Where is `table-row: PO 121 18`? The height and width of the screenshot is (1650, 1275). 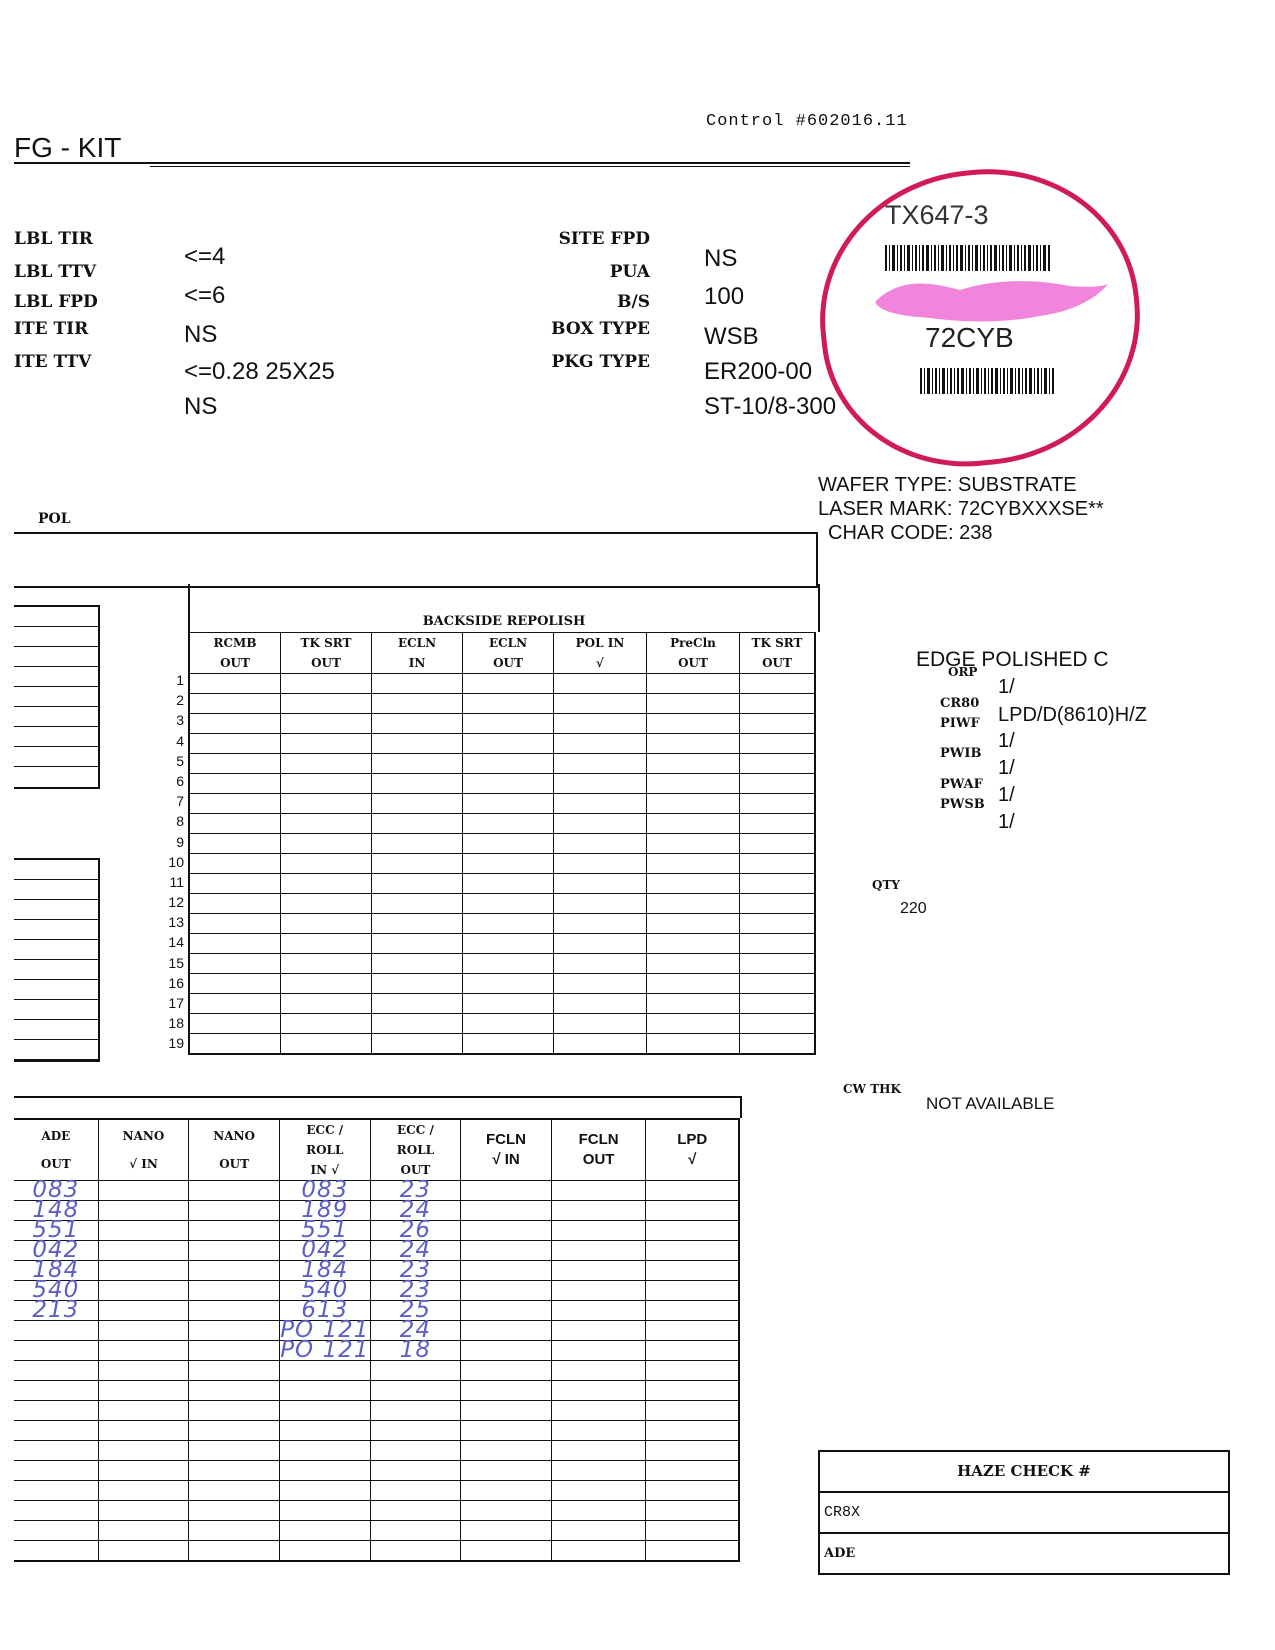
table-row: PO 121 18 is located at coordinates (377, 1350).